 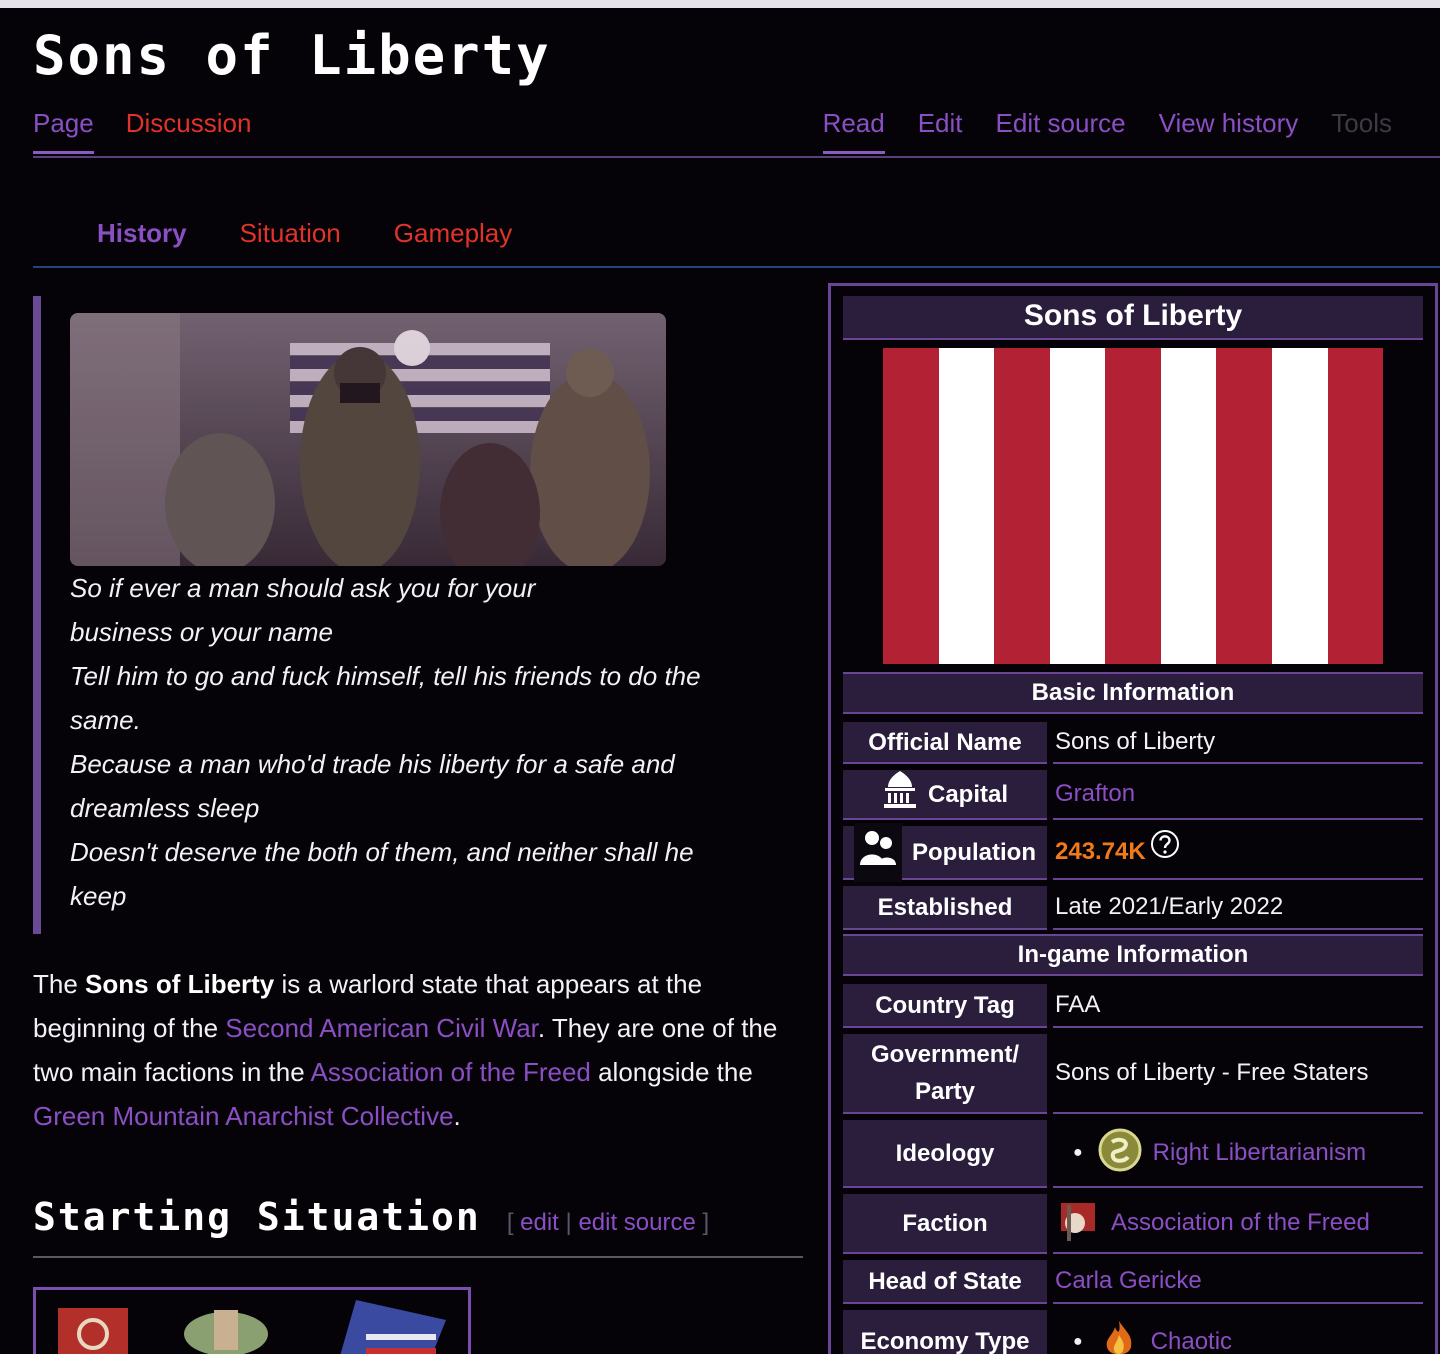 I want to click on bracket: [, so click(x=510, y=1222).